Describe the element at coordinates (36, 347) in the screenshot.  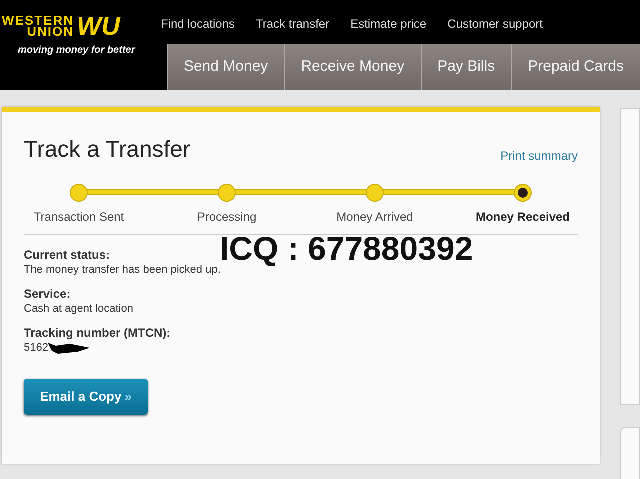
I see `detail-value: 5162` at that location.